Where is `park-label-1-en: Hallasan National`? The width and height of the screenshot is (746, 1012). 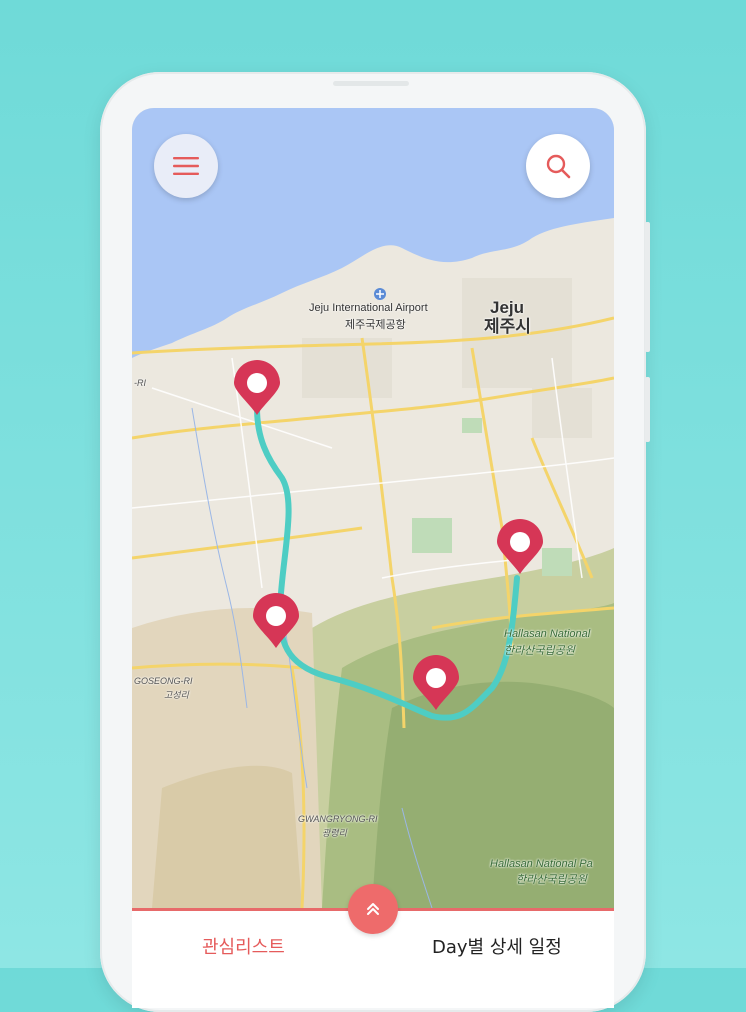 park-label-1-en: Hallasan National is located at coordinates (547, 634).